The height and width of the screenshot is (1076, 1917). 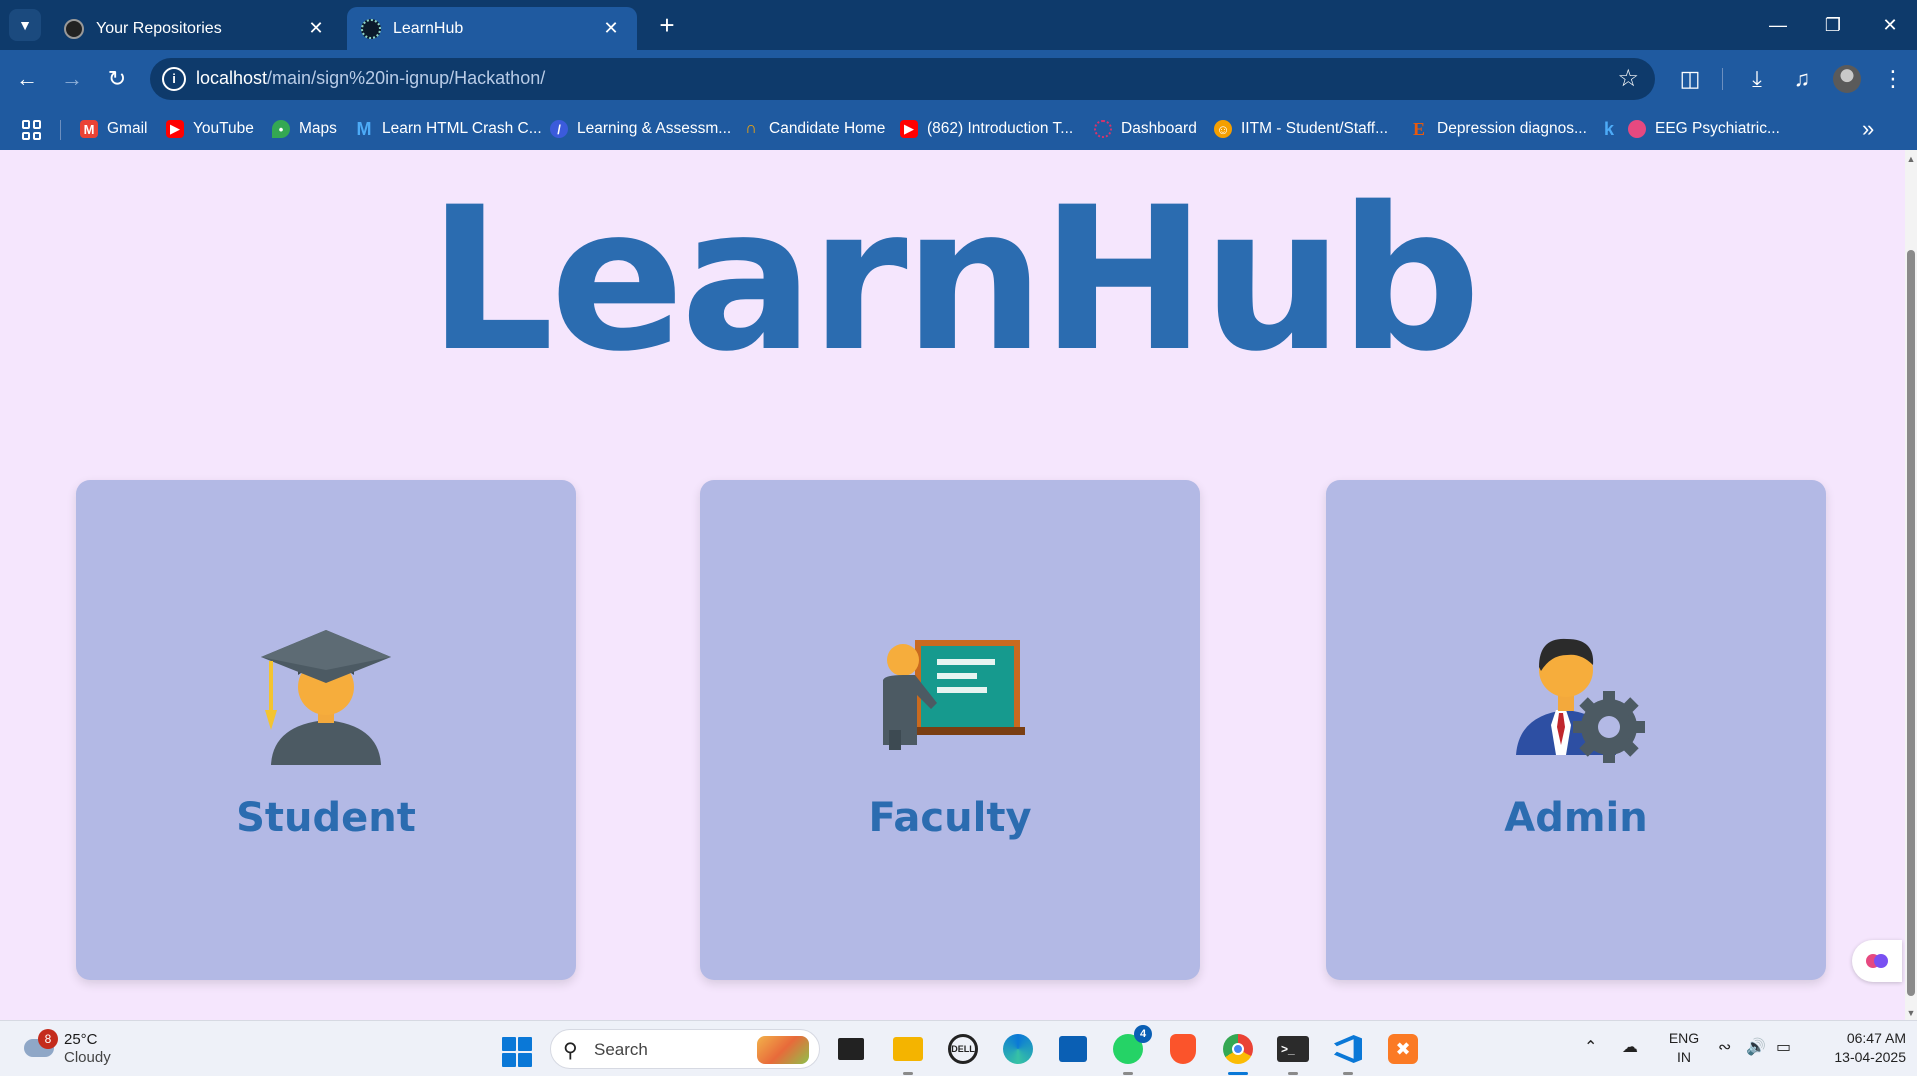 What do you see at coordinates (72, 79) in the screenshot?
I see `forward-button: →` at bounding box center [72, 79].